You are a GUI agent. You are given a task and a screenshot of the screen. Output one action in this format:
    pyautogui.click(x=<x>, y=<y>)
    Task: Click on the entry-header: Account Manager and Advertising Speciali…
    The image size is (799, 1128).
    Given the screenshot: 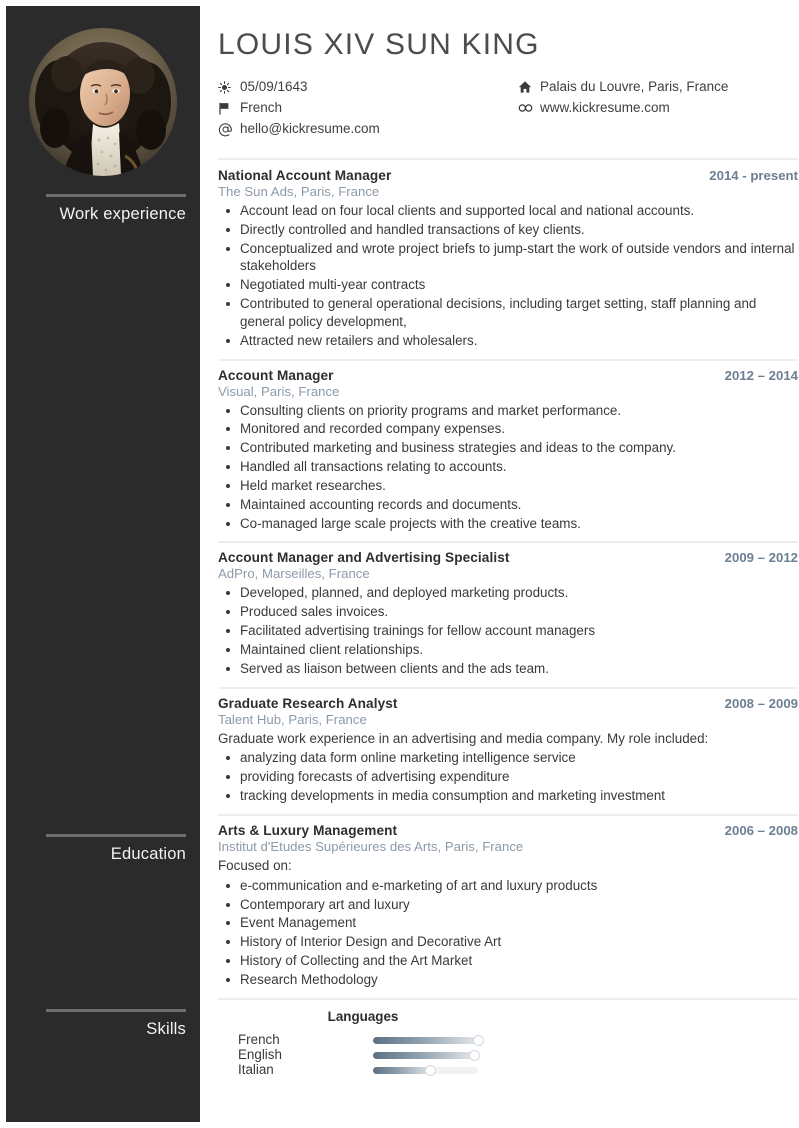 What is the action you would take?
    pyautogui.click(x=508, y=557)
    